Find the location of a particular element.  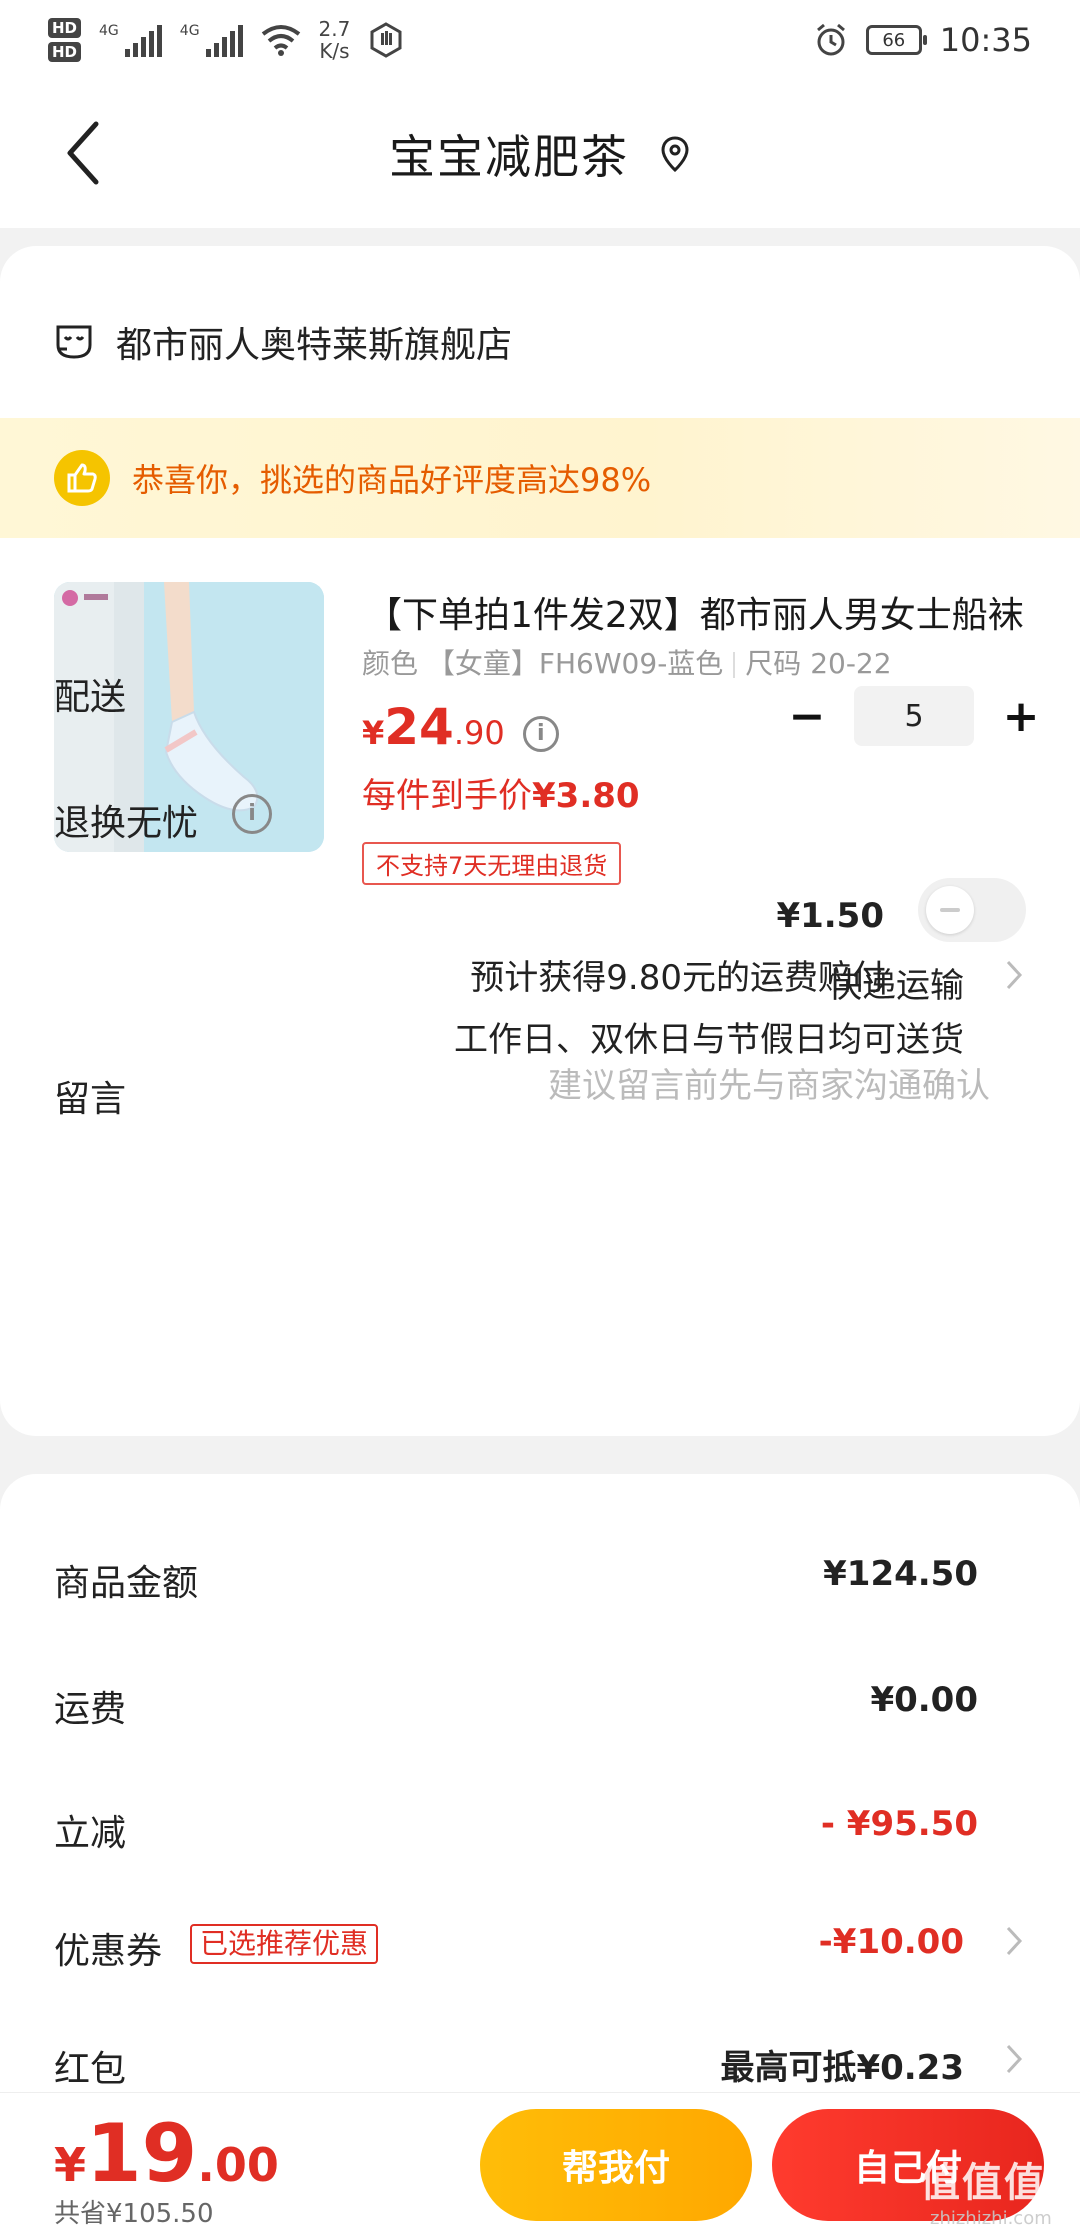

network-label-2: 4G is located at coordinates (189, 31).